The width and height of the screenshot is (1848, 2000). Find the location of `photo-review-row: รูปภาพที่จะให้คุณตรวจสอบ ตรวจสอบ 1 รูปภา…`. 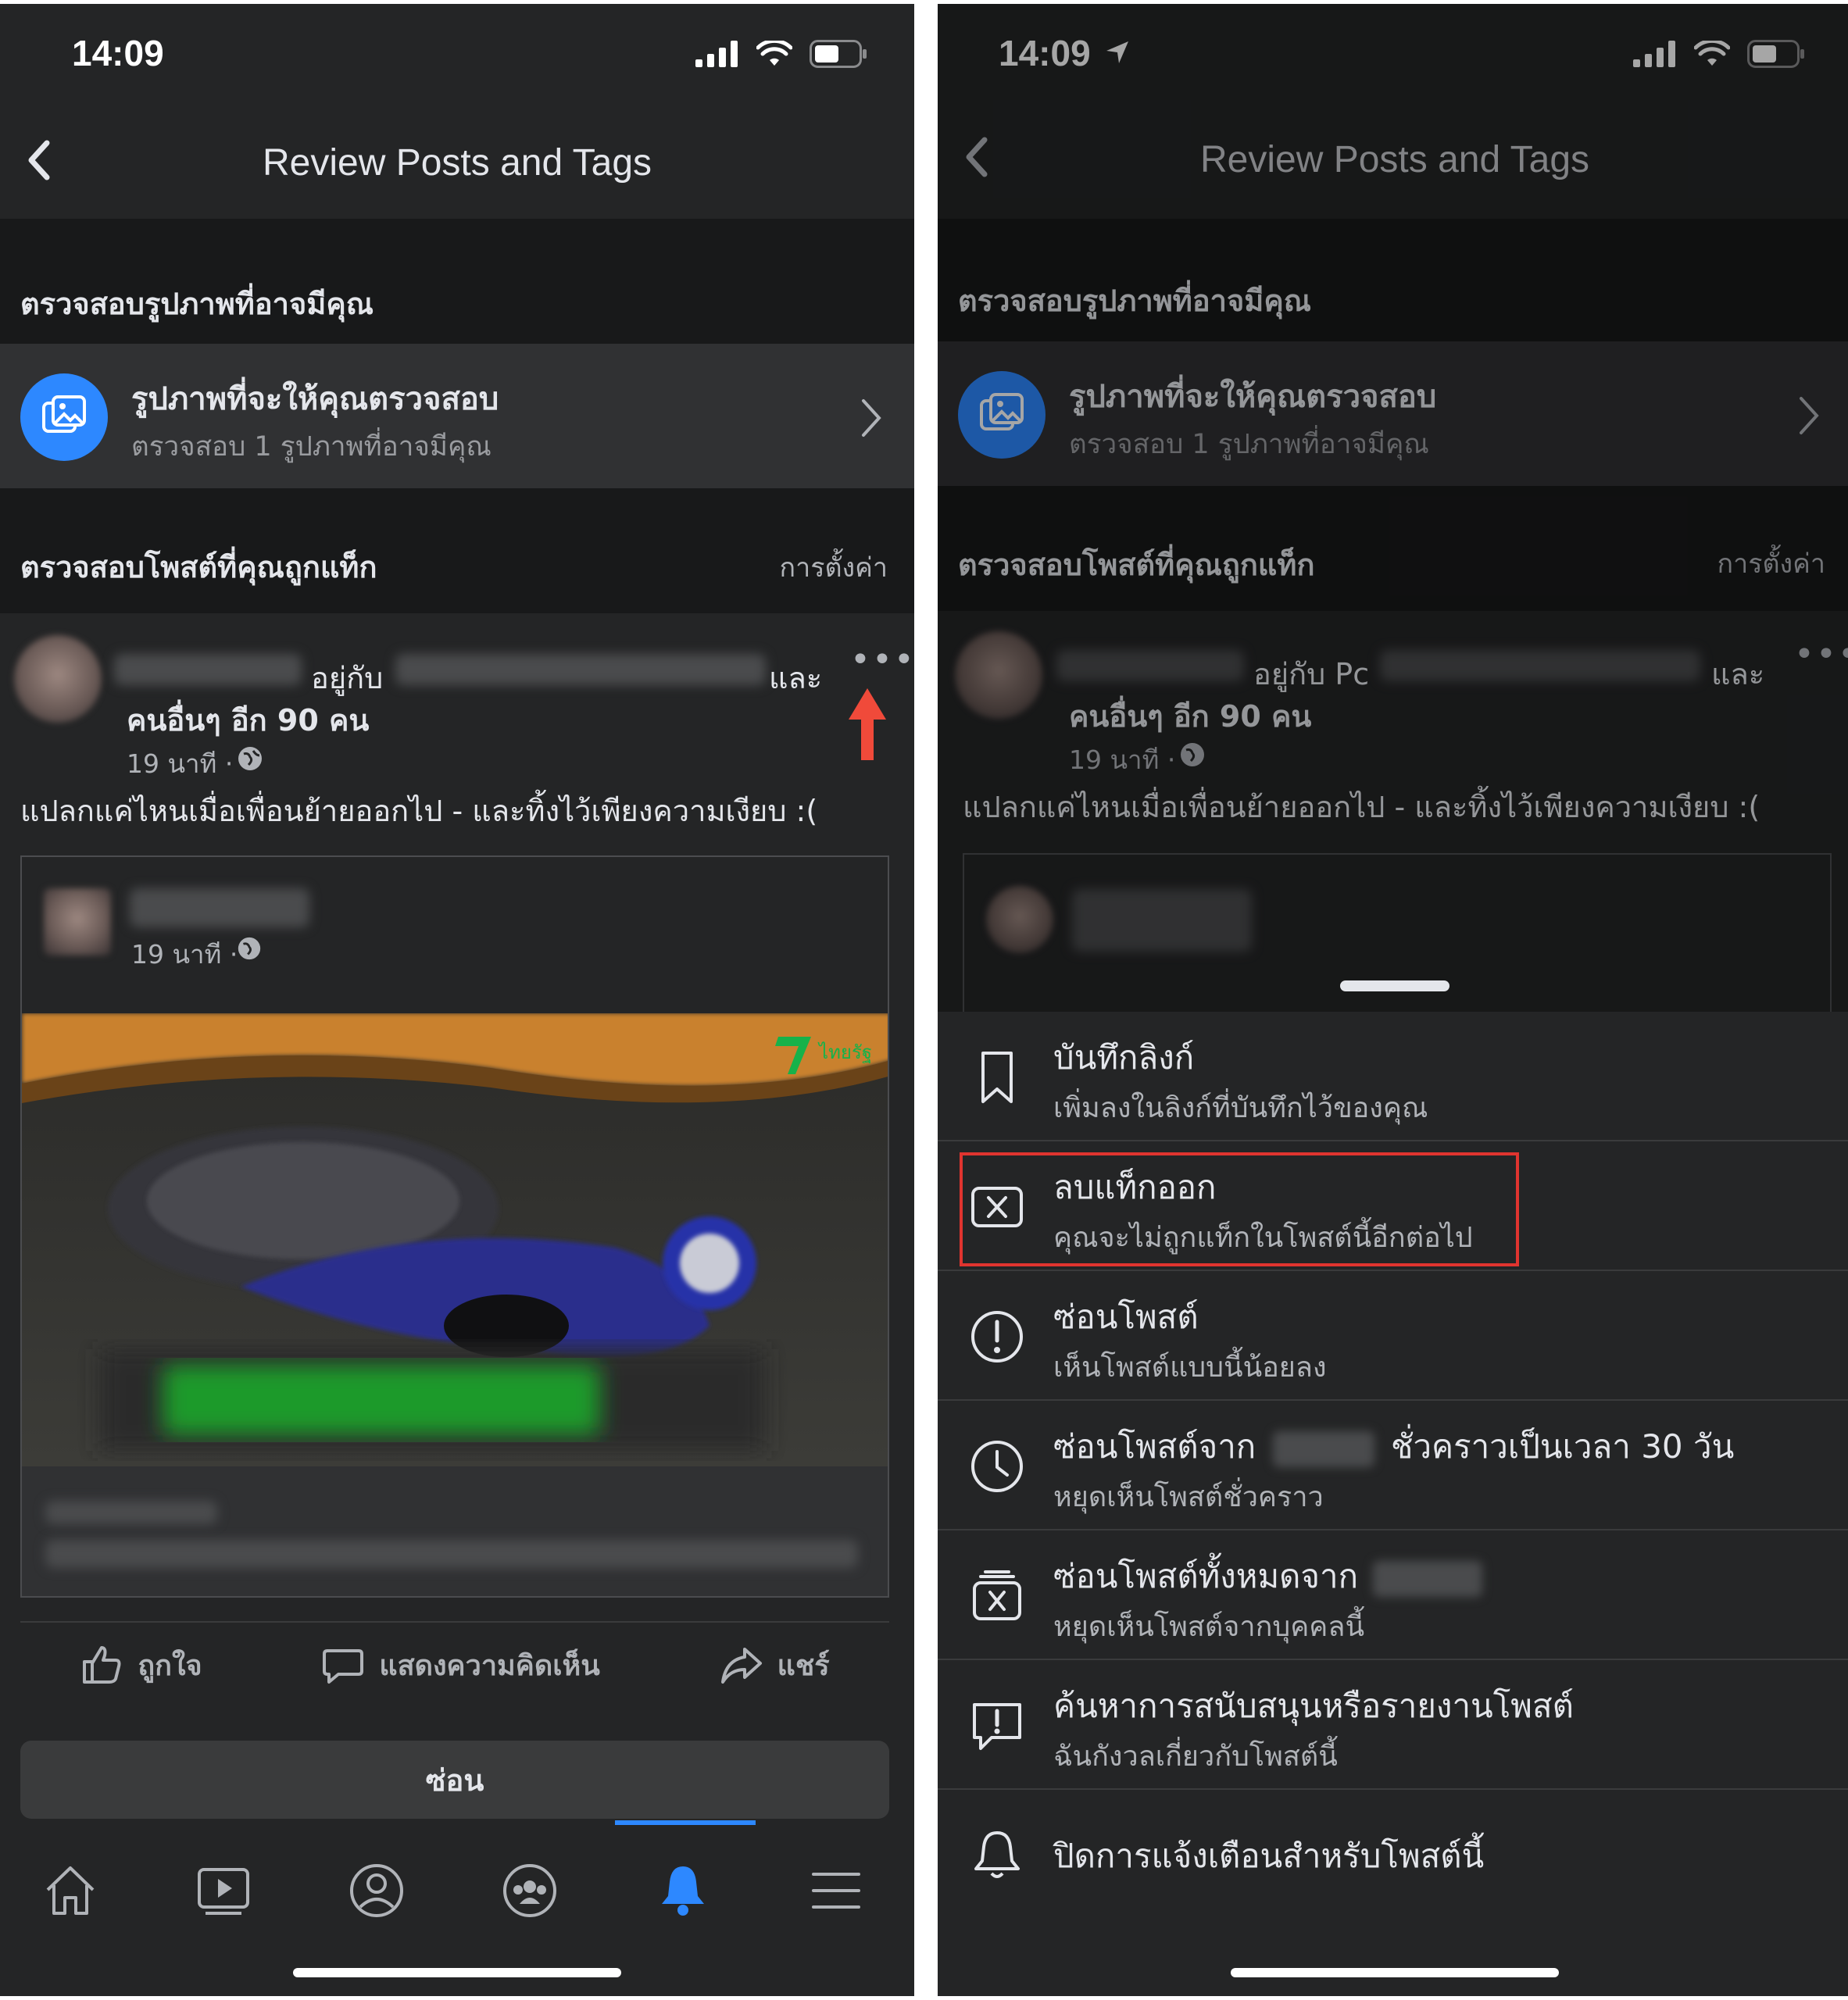

photo-review-row: รูปภาพที่จะให้คุณตรวจสอบ ตรวจสอบ 1 รูปภา… is located at coordinates (457, 416).